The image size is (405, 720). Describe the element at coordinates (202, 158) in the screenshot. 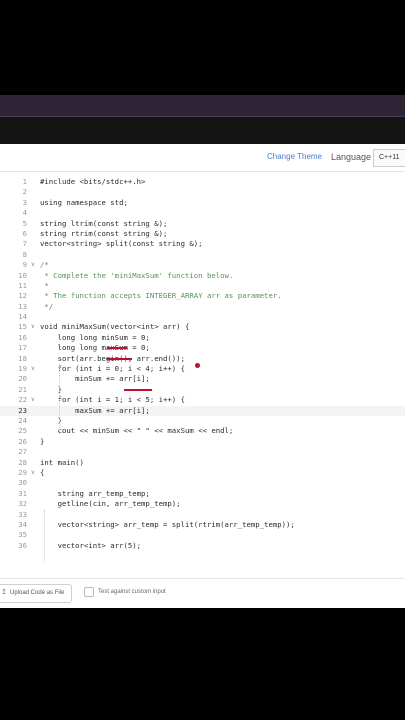

I see `editor-toolbar: Change Theme Language C++11` at that location.